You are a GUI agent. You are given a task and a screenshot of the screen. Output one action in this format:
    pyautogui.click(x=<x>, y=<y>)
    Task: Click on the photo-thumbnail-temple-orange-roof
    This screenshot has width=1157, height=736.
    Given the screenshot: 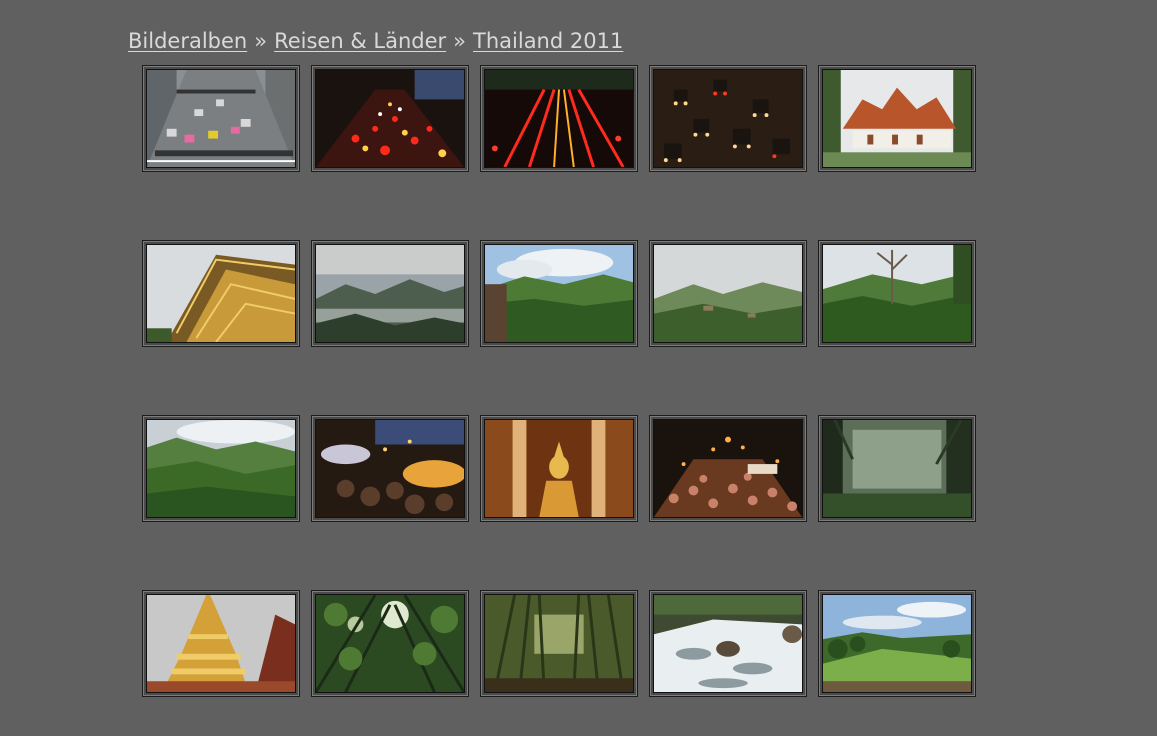 What is the action you would take?
    pyautogui.click(x=897, y=118)
    